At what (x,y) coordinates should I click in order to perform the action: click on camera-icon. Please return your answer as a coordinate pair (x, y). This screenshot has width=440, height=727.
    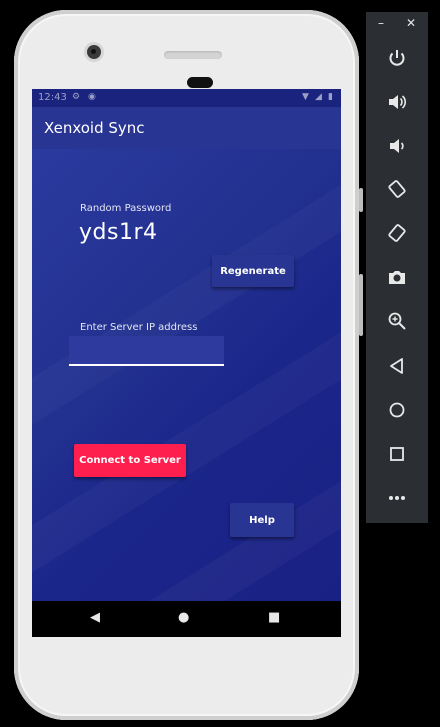
    Looking at the image, I should click on (397, 277).